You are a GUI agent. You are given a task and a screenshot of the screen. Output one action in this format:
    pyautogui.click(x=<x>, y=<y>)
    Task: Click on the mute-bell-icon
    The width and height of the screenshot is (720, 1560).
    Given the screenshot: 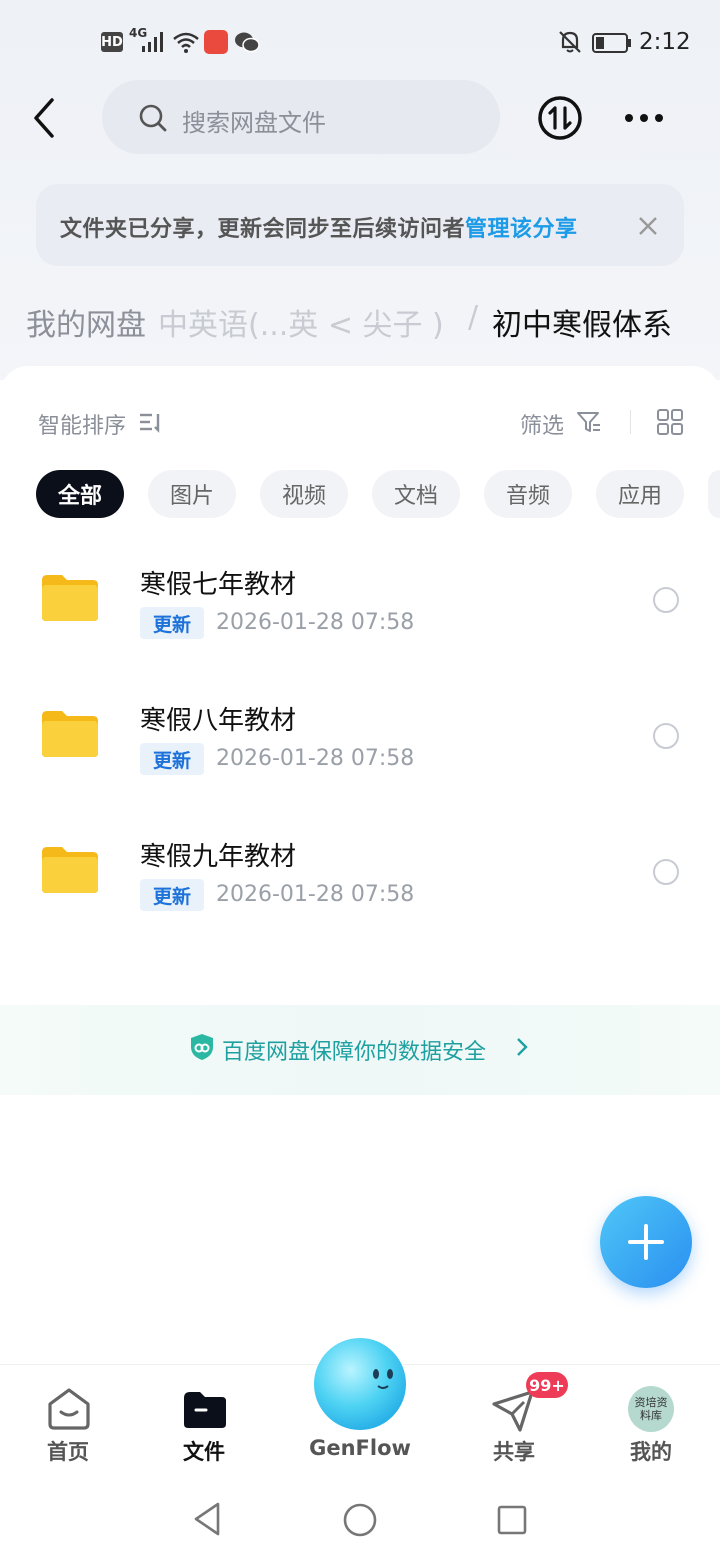 What is the action you would take?
    pyautogui.click(x=570, y=42)
    